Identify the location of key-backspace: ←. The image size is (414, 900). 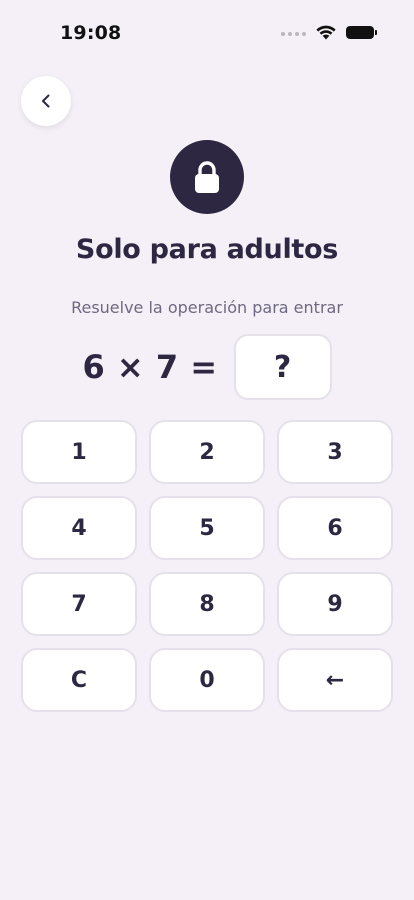
(335, 680).